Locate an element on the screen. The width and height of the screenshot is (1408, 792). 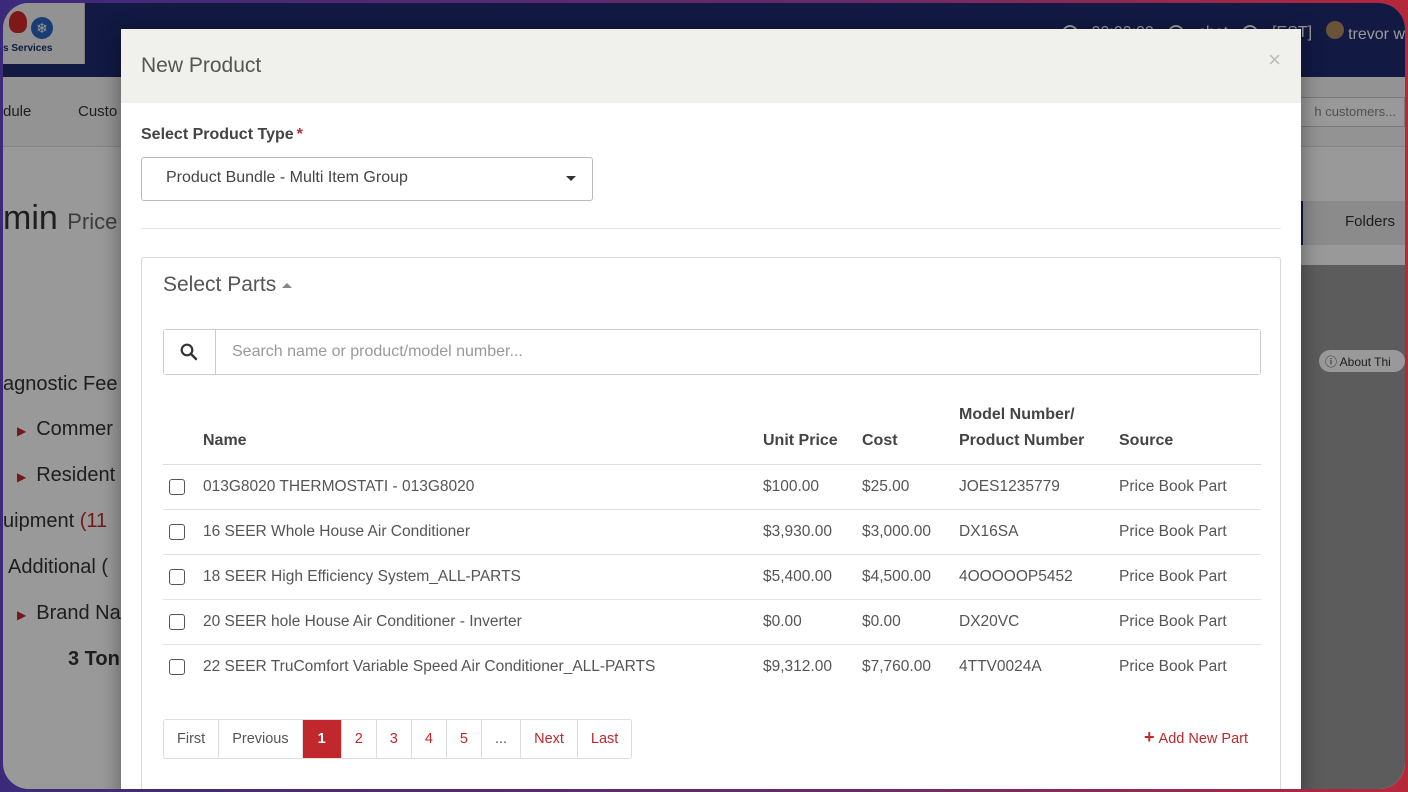
page-5: 5 is located at coordinates (464, 739).